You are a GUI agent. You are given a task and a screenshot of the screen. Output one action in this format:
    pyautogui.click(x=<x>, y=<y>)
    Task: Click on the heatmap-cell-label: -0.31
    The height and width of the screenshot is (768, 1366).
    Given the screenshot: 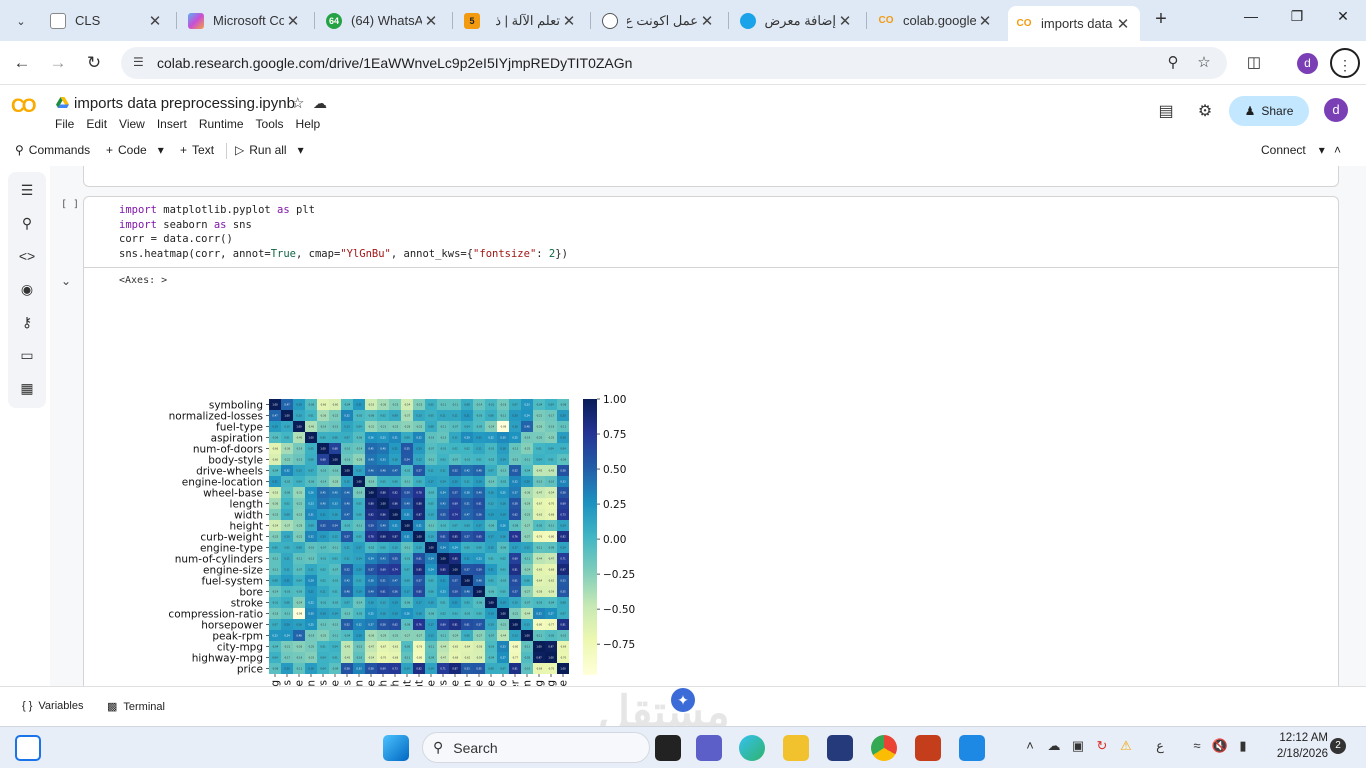 What is the action you would take?
    pyautogui.click(x=299, y=492)
    